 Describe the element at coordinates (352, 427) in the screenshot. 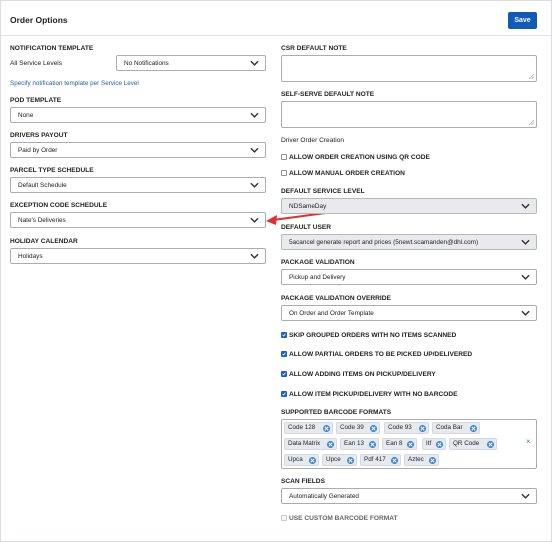

I see `barcode-tag-label: Code 39` at that location.